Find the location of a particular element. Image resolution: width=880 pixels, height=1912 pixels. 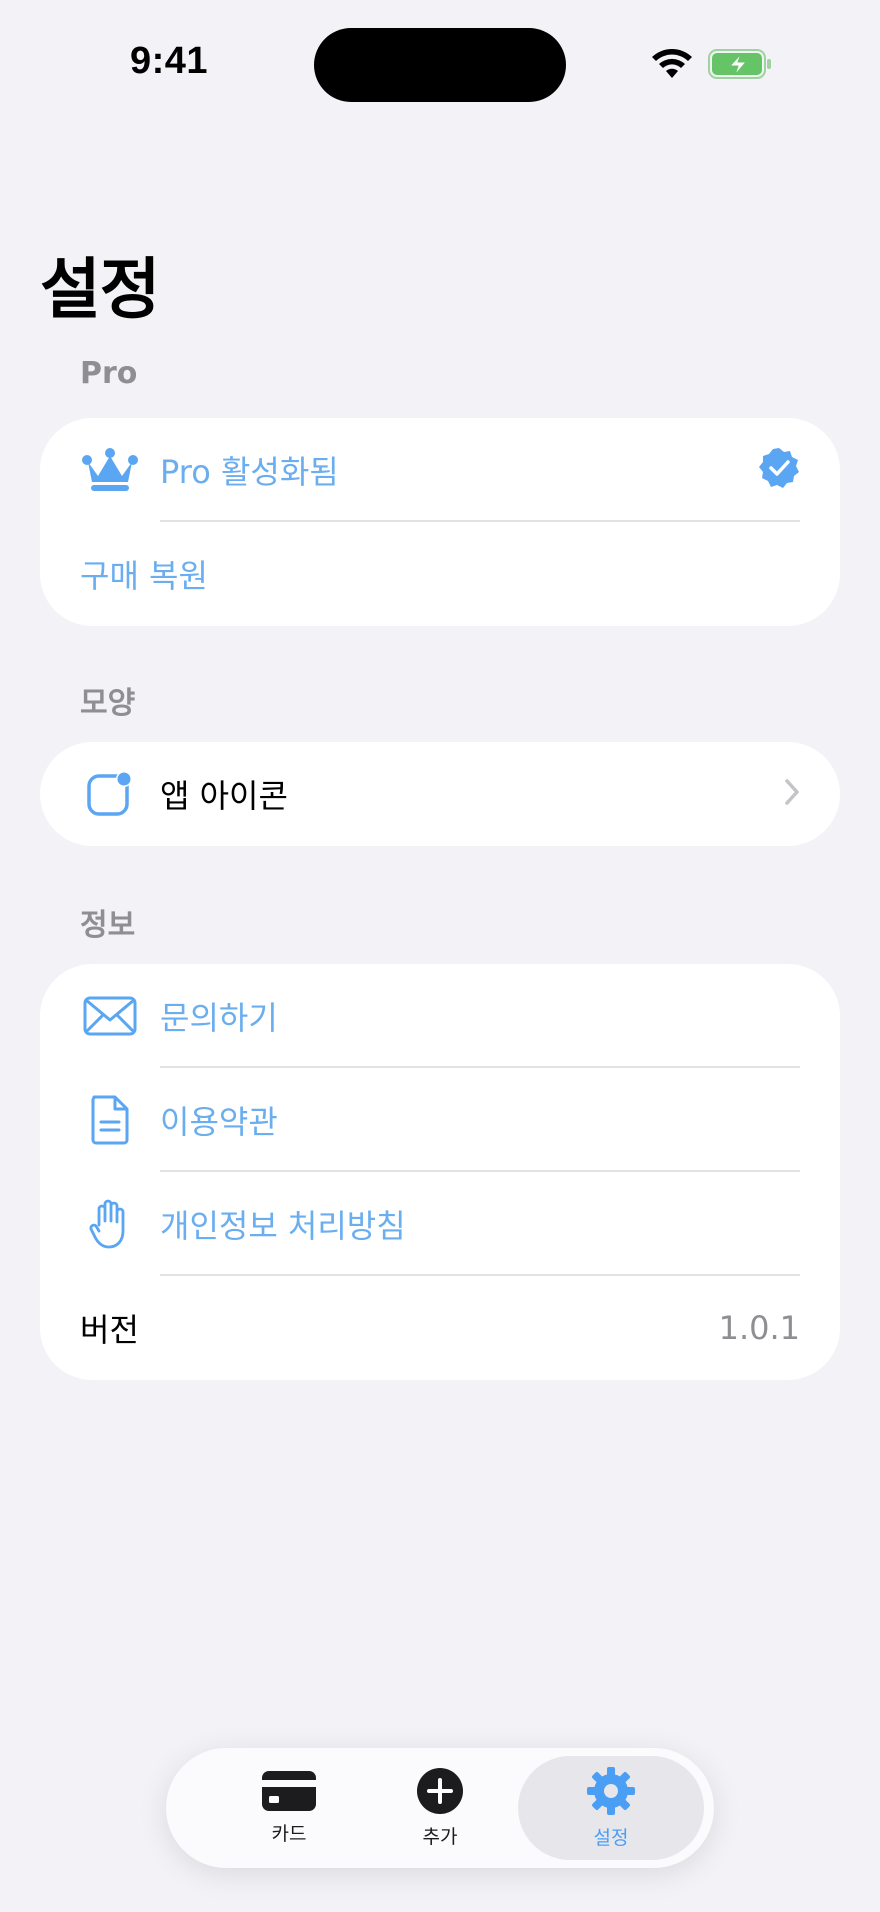

plus-circle-icon is located at coordinates (440, 1790).